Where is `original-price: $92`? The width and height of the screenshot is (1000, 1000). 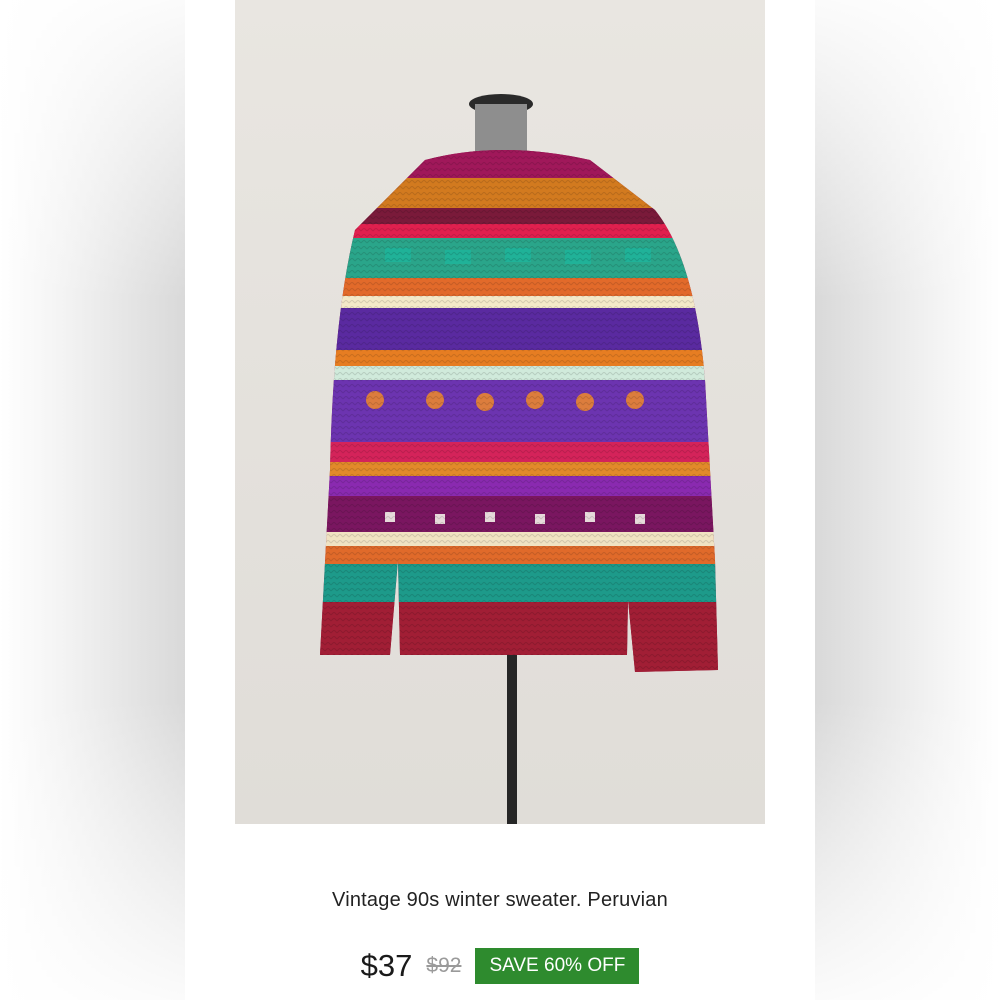 original-price: $92 is located at coordinates (444, 965).